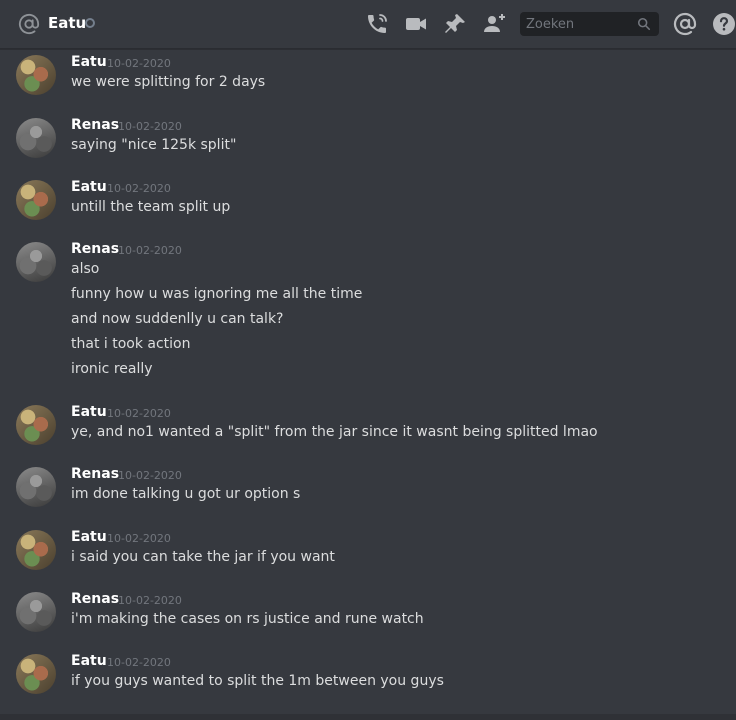 Image resolution: width=736 pixels, height=720 pixels. I want to click on channel-header: Eatu, so click(368, 24).